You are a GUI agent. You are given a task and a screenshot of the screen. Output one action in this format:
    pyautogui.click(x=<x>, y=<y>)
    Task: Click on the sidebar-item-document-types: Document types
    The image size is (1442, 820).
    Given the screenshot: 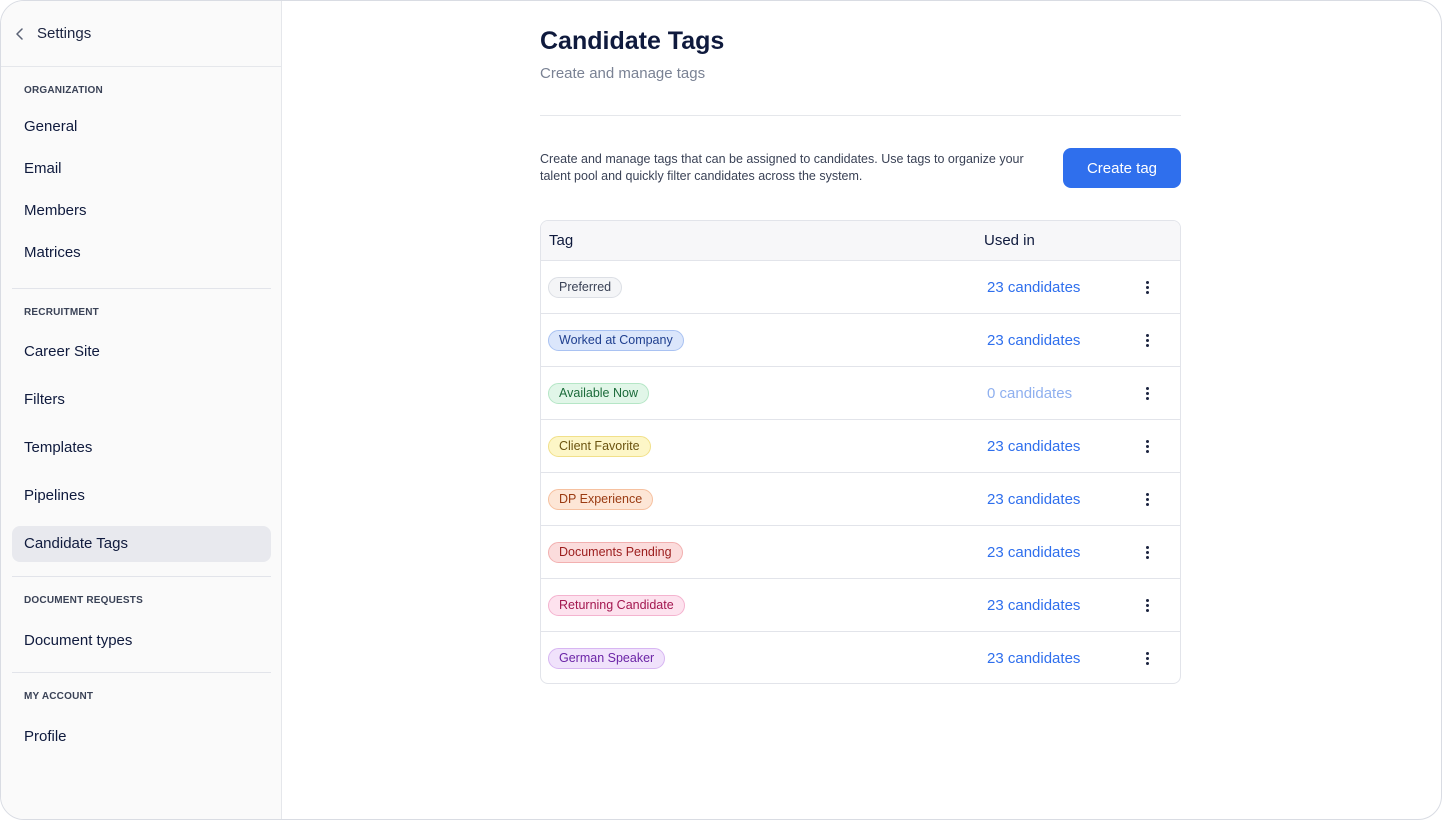 What is the action you would take?
    pyautogui.click(x=141, y=641)
    